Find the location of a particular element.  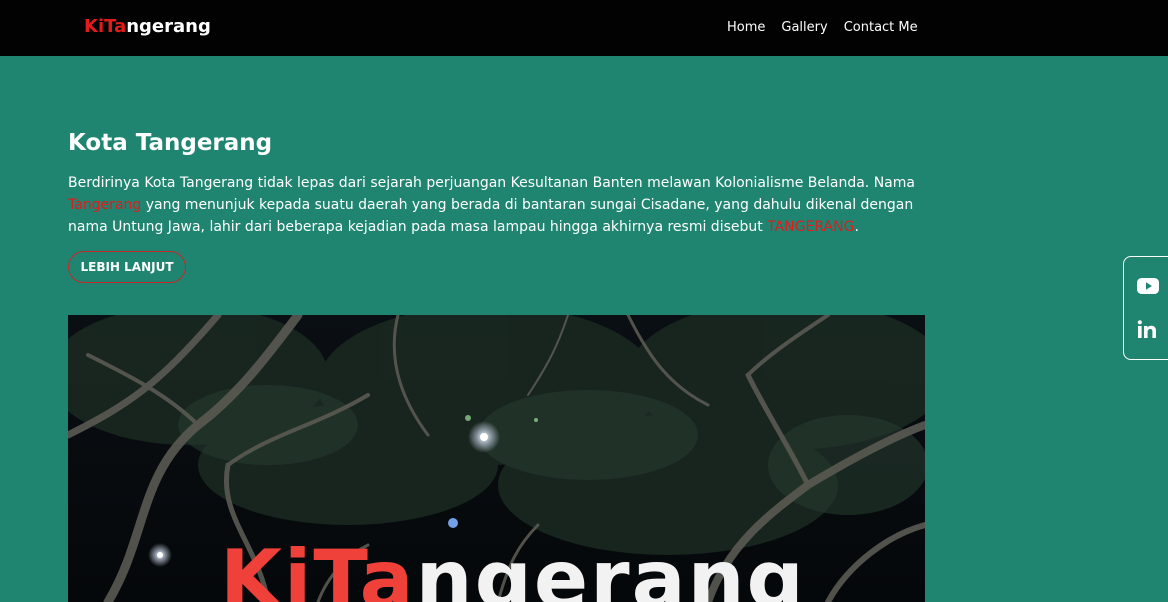

navbar: KiTangerang Home Gallery Contact Me is located at coordinates (584, 28).